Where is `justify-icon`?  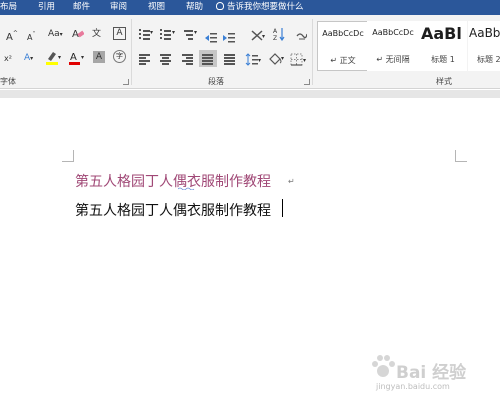
justify-icon is located at coordinates (207, 59).